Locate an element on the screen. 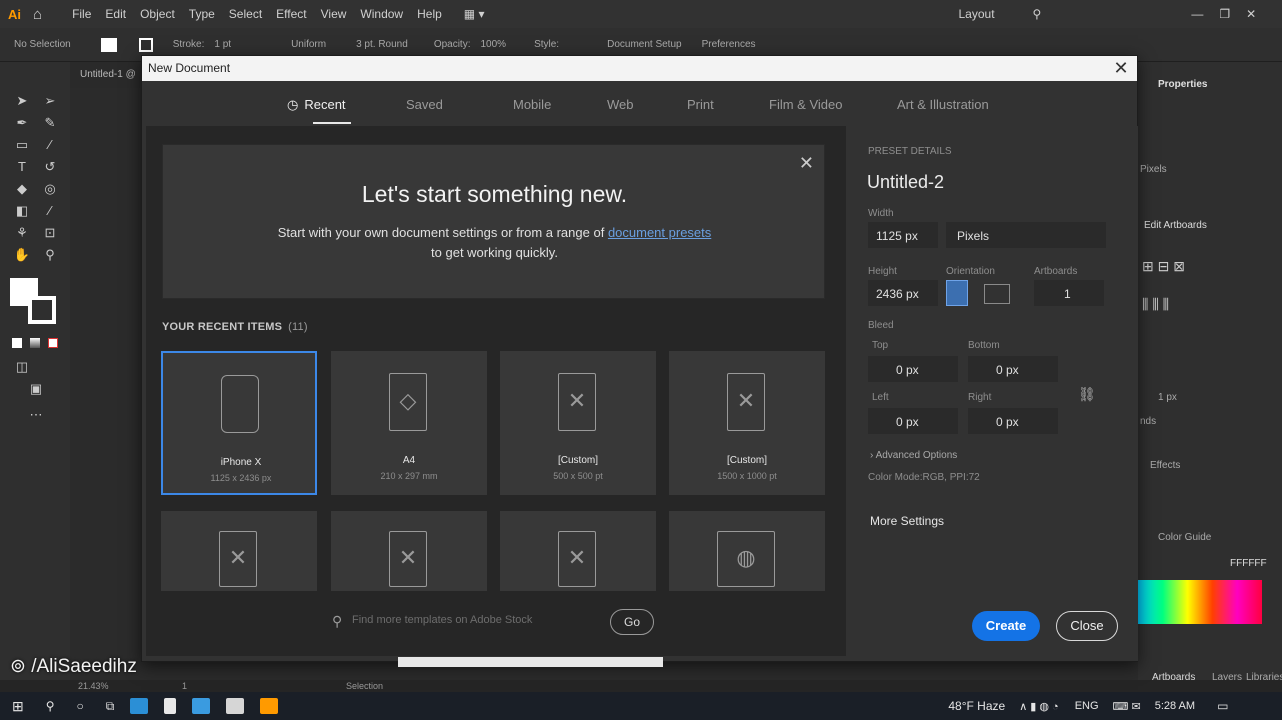 This screenshot has height=720, width=1282. gradient-mode-icon is located at coordinates (35, 343).